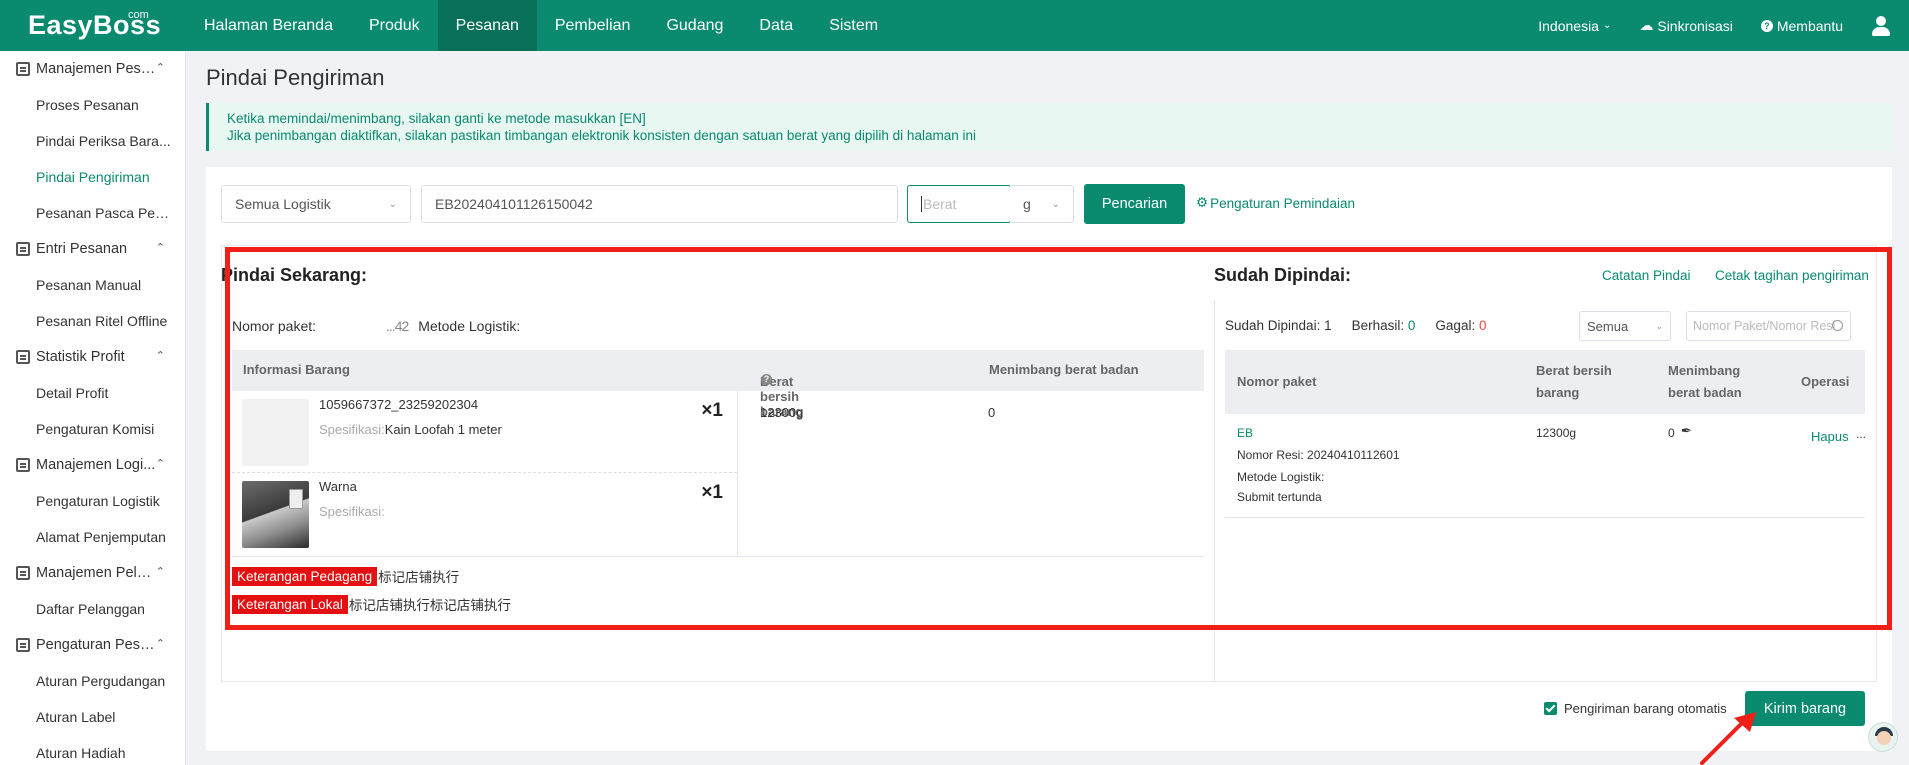 This screenshot has height=765, width=1909. Describe the element at coordinates (1881, 25) in the screenshot. I see `user-icon` at that location.